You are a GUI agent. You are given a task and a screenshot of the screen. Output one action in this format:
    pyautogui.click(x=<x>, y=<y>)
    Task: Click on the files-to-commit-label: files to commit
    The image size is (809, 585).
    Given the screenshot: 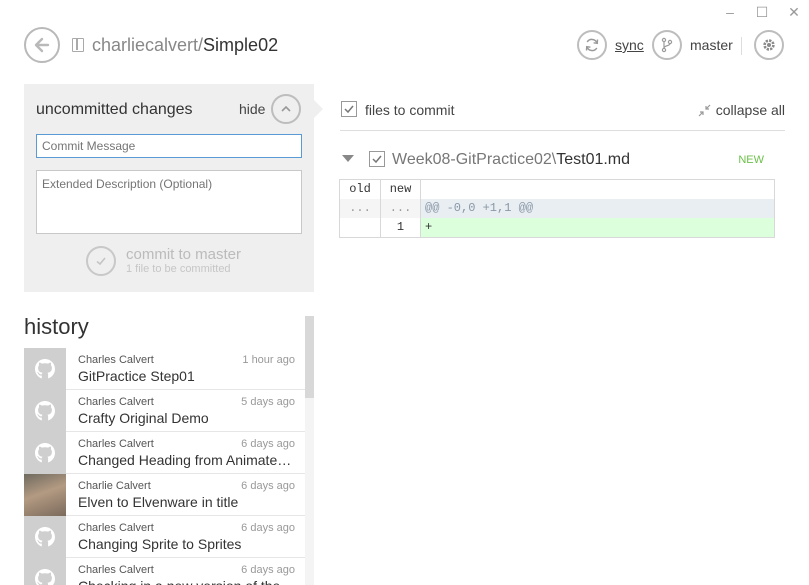 What is the action you would take?
    pyautogui.click(x=410, y=110)
    